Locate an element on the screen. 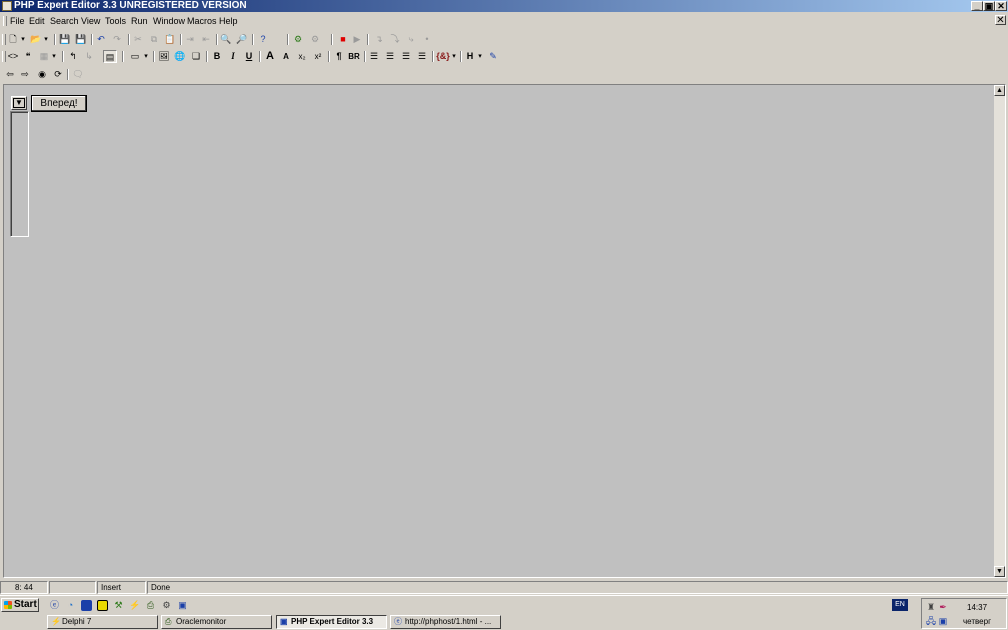 The width and height of the screenshot is (1008, 630). open-folder-icon: 📂 is located at coordinates (36, 39).